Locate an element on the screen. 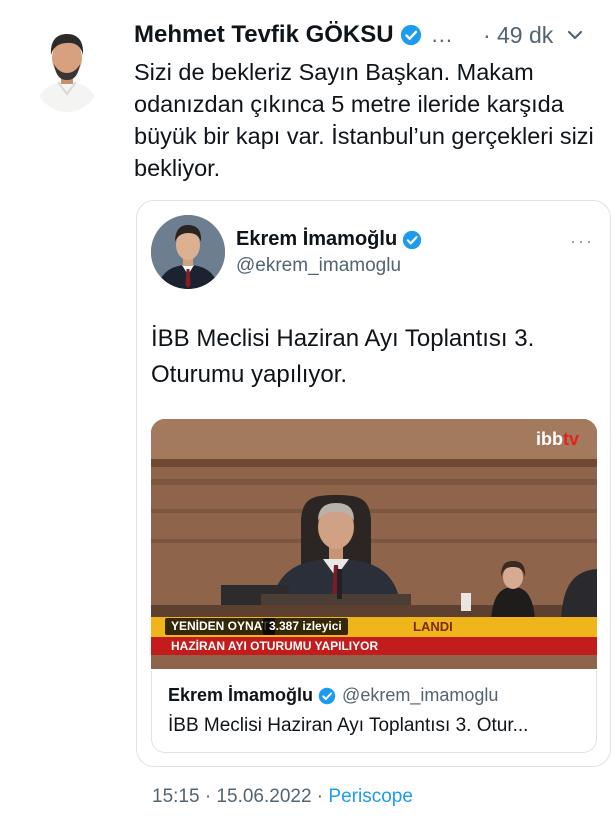  source-link: Periscope is located at coordinates (370, 796).